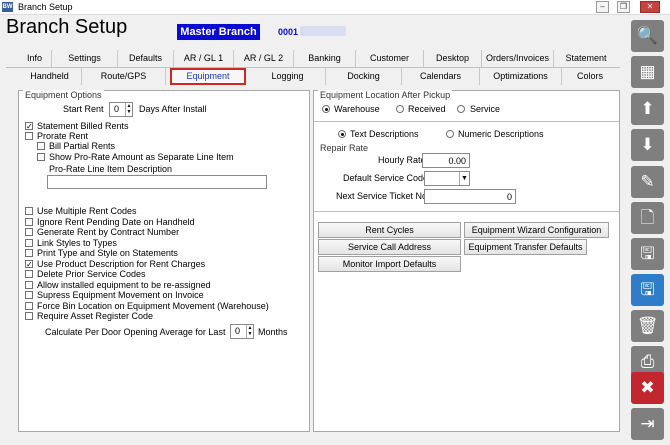 The width and height of the screenshot is (670, 445). What do you see at coordinates (586, 58) in the screenshot?
I see `tab-statement: Statement` at bounding box center [586, 58].